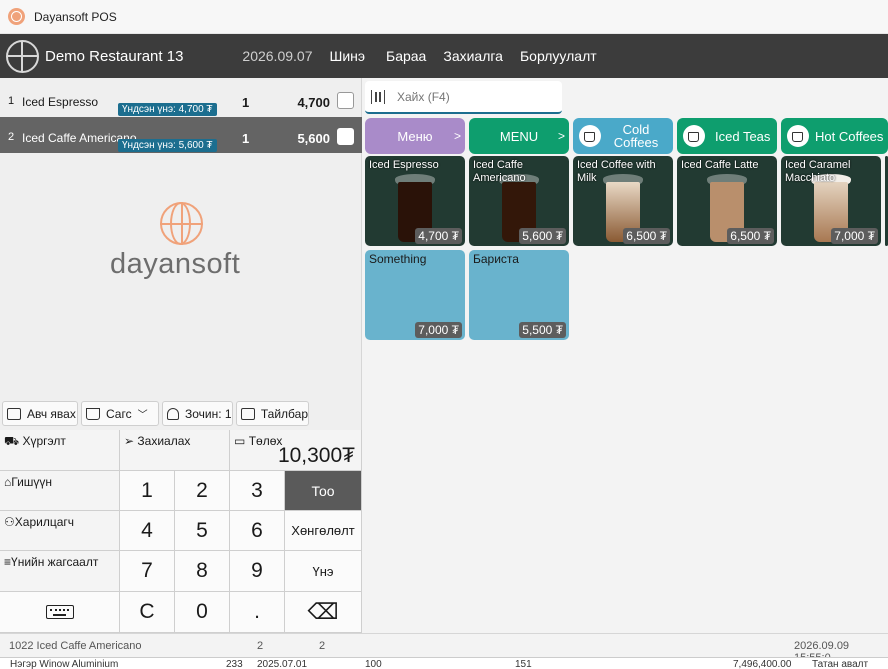 This screenshot has width=888, height=669. I want to click on keyboard-button, so click(60, 612).